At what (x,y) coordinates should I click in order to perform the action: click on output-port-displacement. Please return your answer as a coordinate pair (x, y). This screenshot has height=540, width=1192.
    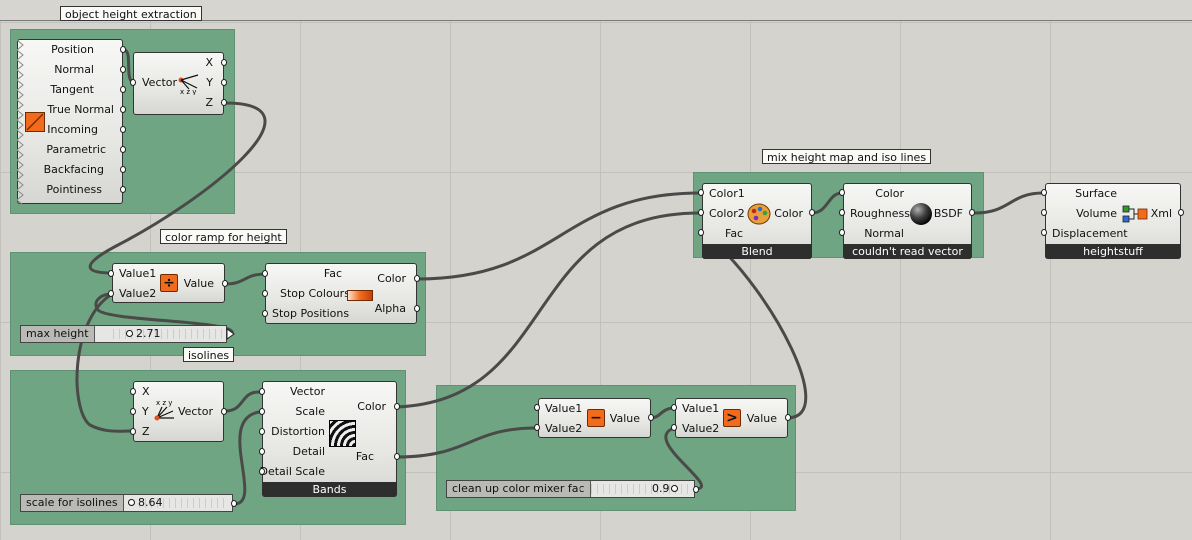
    Looking at the image, I should click on (1044, 232).